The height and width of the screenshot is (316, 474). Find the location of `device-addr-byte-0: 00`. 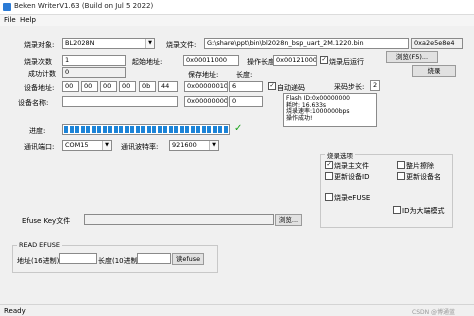

device-addr-byte-0: 00 is located at coordinates (70, 86).